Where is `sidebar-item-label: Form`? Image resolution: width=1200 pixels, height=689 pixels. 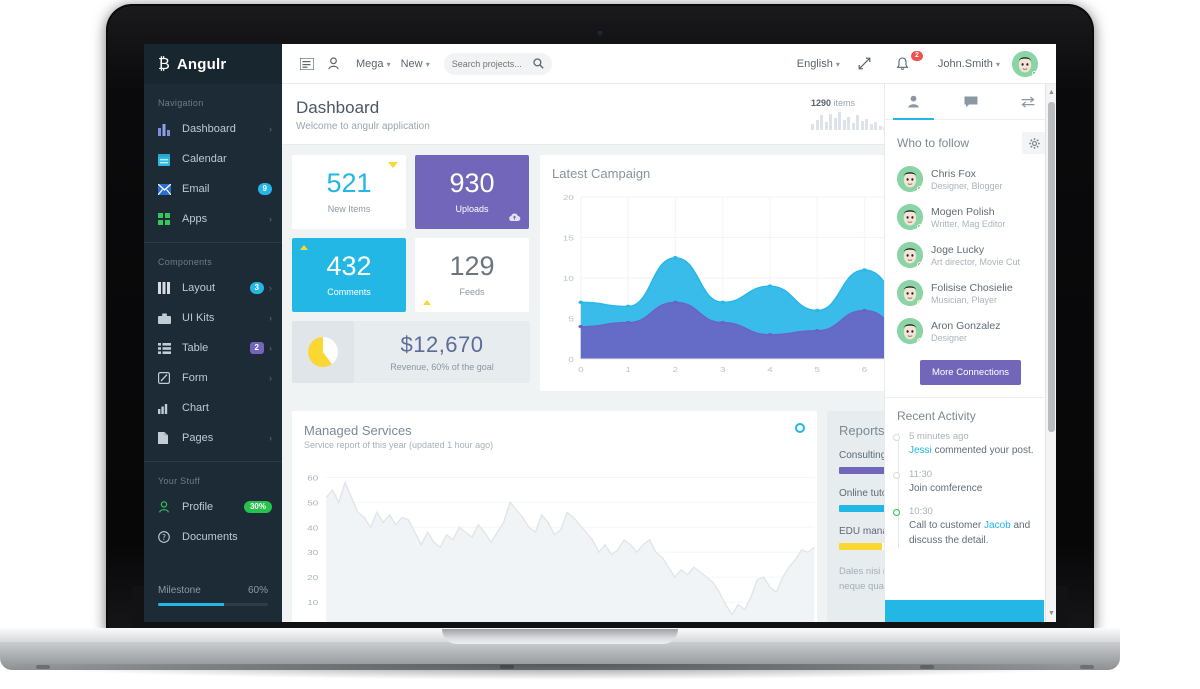 sidebar-item-label: Form is located at coordinates (195, 378).